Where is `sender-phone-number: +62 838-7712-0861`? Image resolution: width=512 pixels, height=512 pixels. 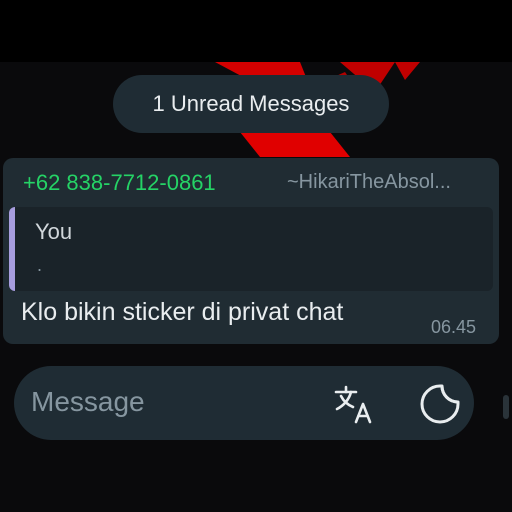 sender-phone-number: +62 838-7712-0861 is located at coordinates (119, 183).